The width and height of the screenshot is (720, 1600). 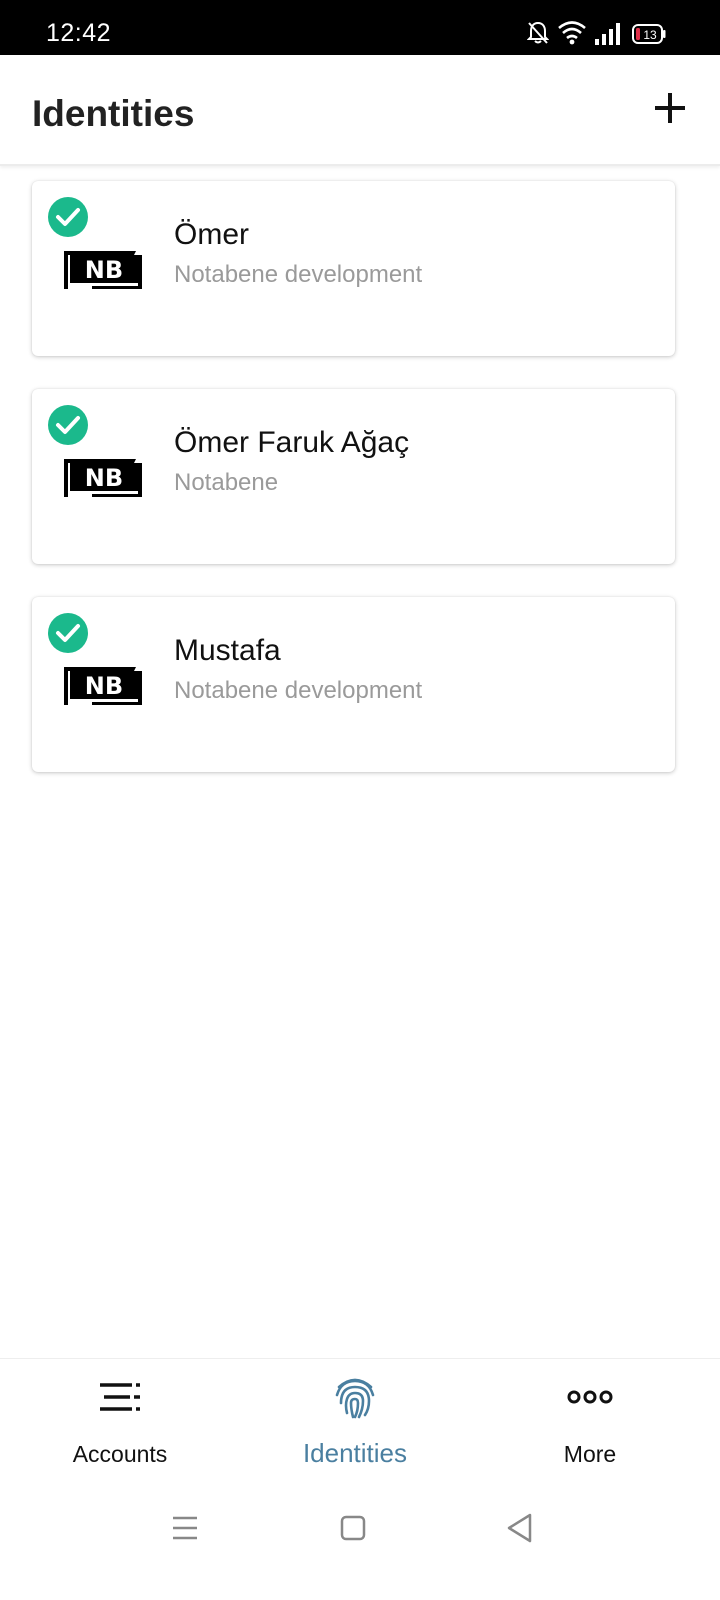 What do you see at coordinates (227, 650) in the screenshot?
I see `identity-name: Mustafa` at bounding box center [227, 650].